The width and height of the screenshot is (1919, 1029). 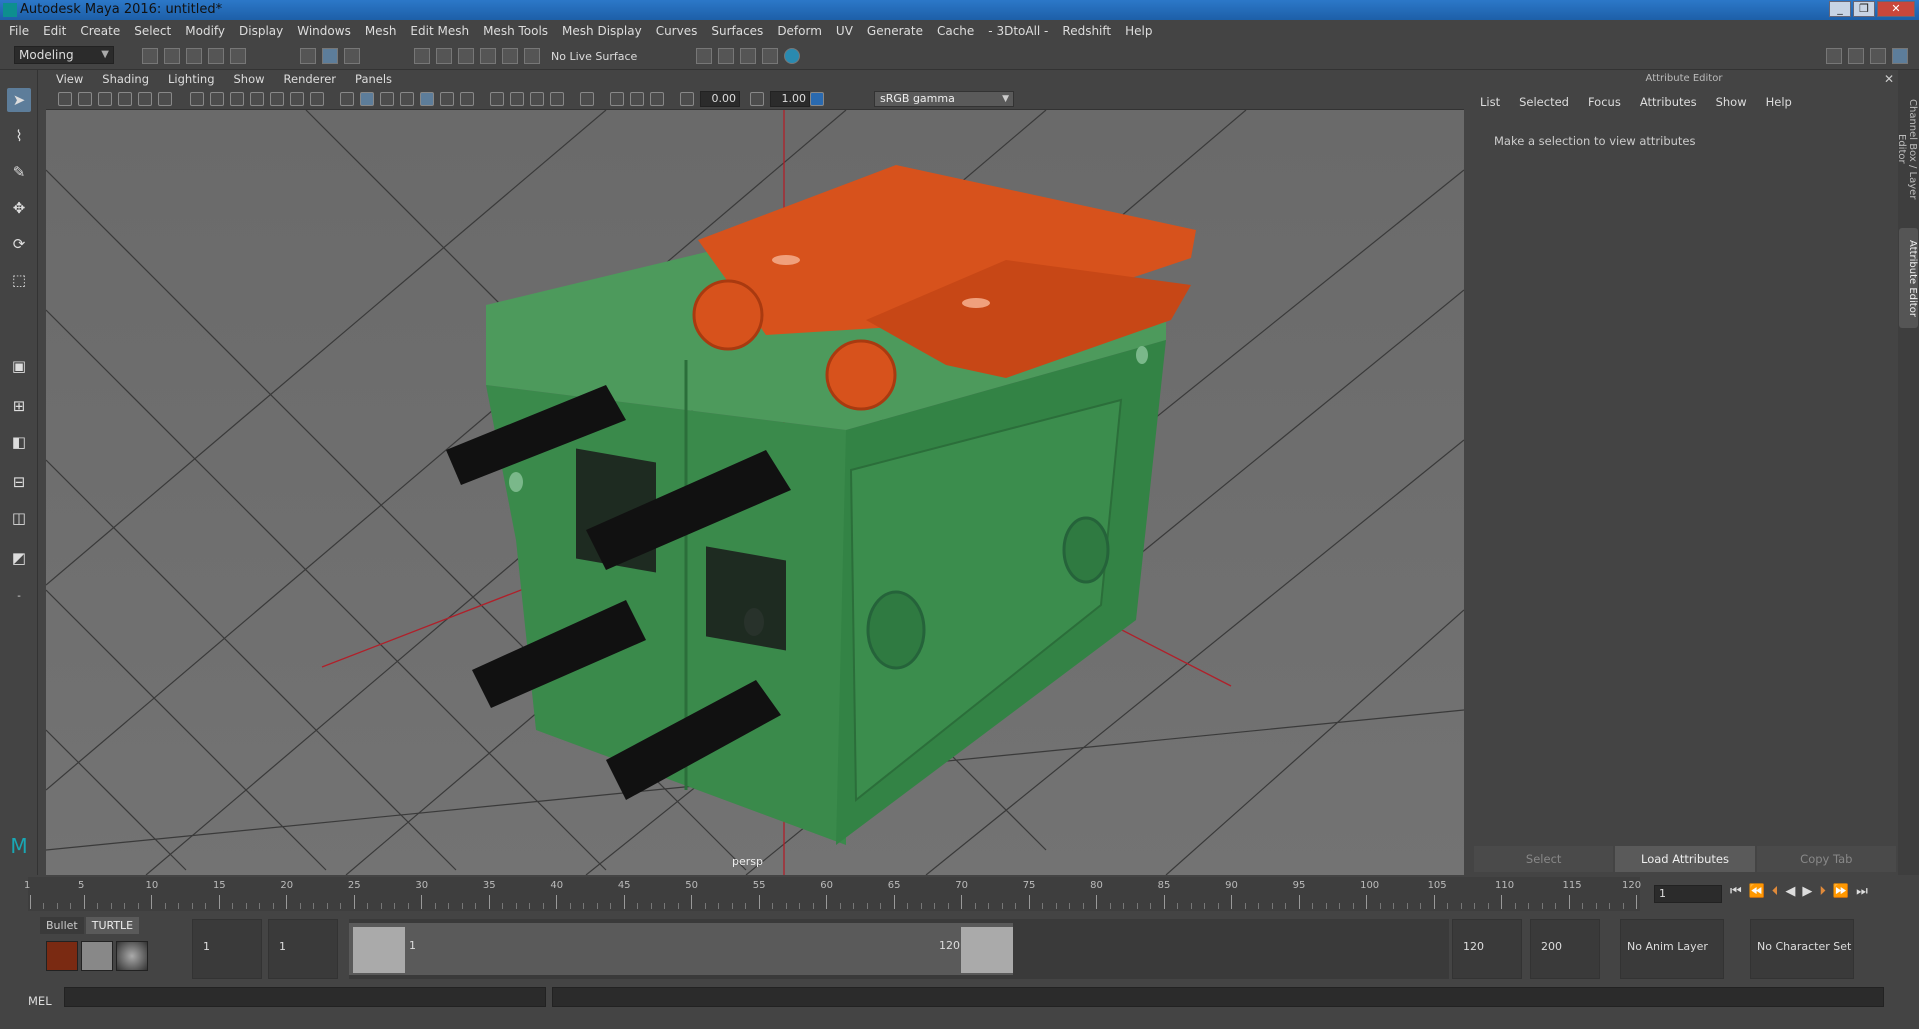 What do you see at coordinates (1018, 31) in the screenshot?
I see `menu-3dtoall: - 3DtoAll -` at bounding box center [1018, 31].